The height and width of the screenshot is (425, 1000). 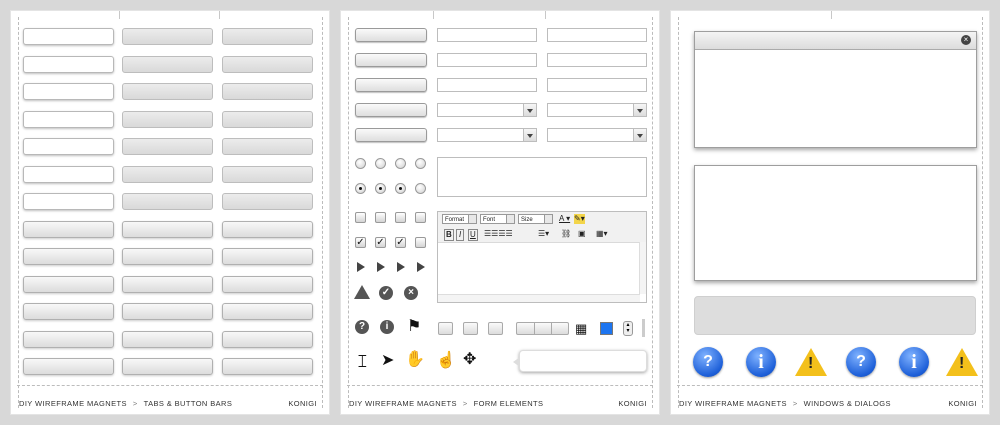 I want to click on text-color-icon: A ▾, so click(x=564, y=219).